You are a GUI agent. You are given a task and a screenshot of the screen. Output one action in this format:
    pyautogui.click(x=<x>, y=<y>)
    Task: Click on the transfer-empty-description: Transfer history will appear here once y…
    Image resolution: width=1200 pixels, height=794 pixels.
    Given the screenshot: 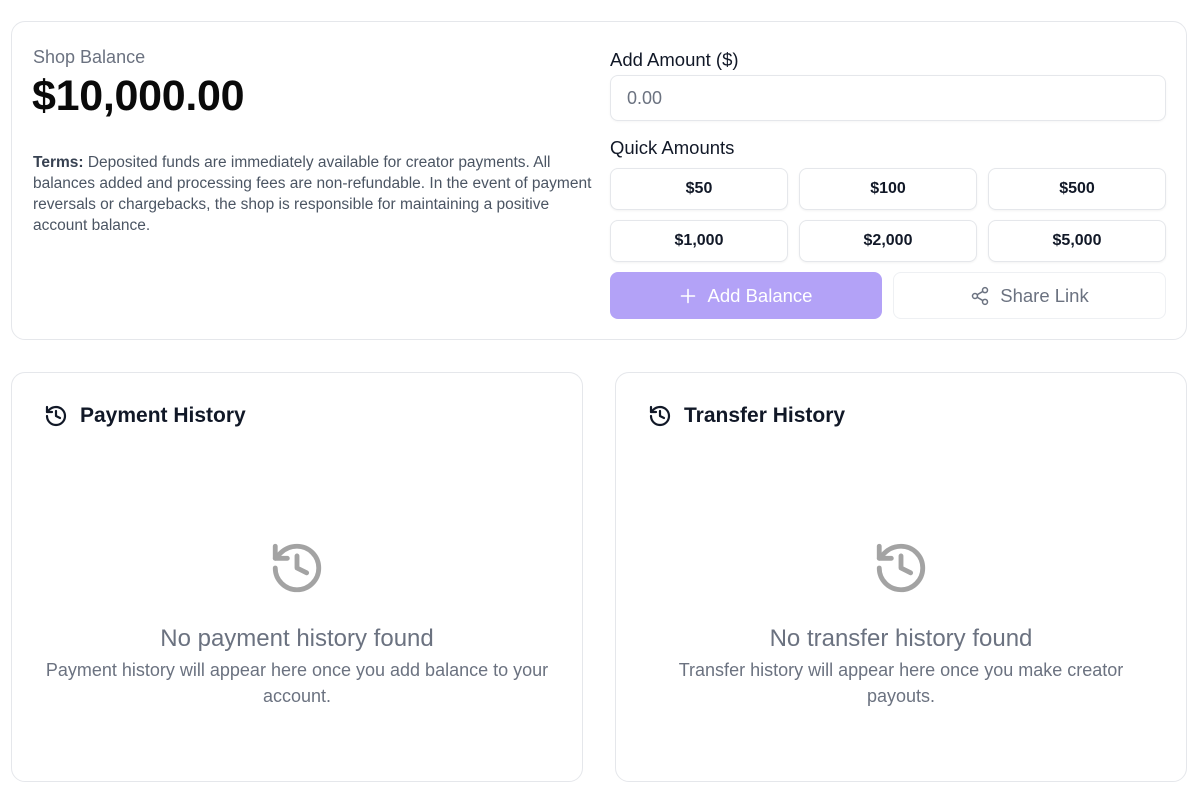 What is the action you would take?
    pyautogui.click(x=901, y=683)
    